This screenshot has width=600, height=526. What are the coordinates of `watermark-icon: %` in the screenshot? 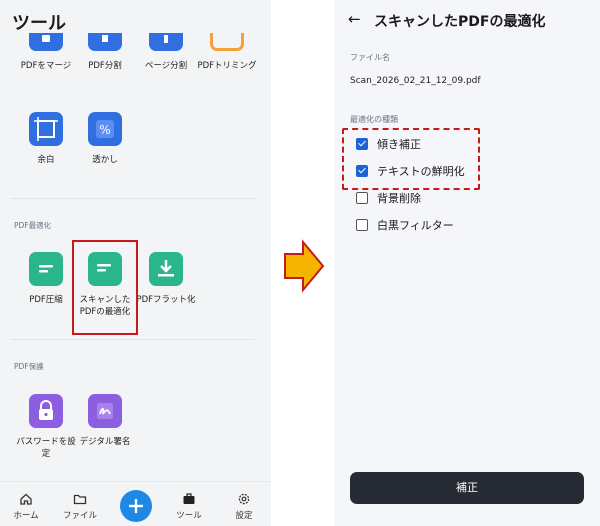 It's located at (105, 129).